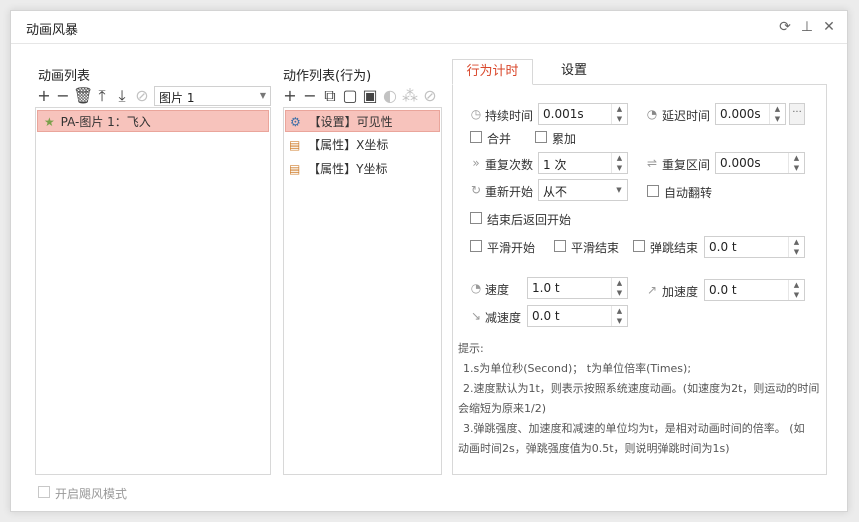 This screenshot has height=522, width=859. Describe the element at coordinates (327, 76) in the screenshot. I see `action-list-header: 动作列表(行为)` at that location.